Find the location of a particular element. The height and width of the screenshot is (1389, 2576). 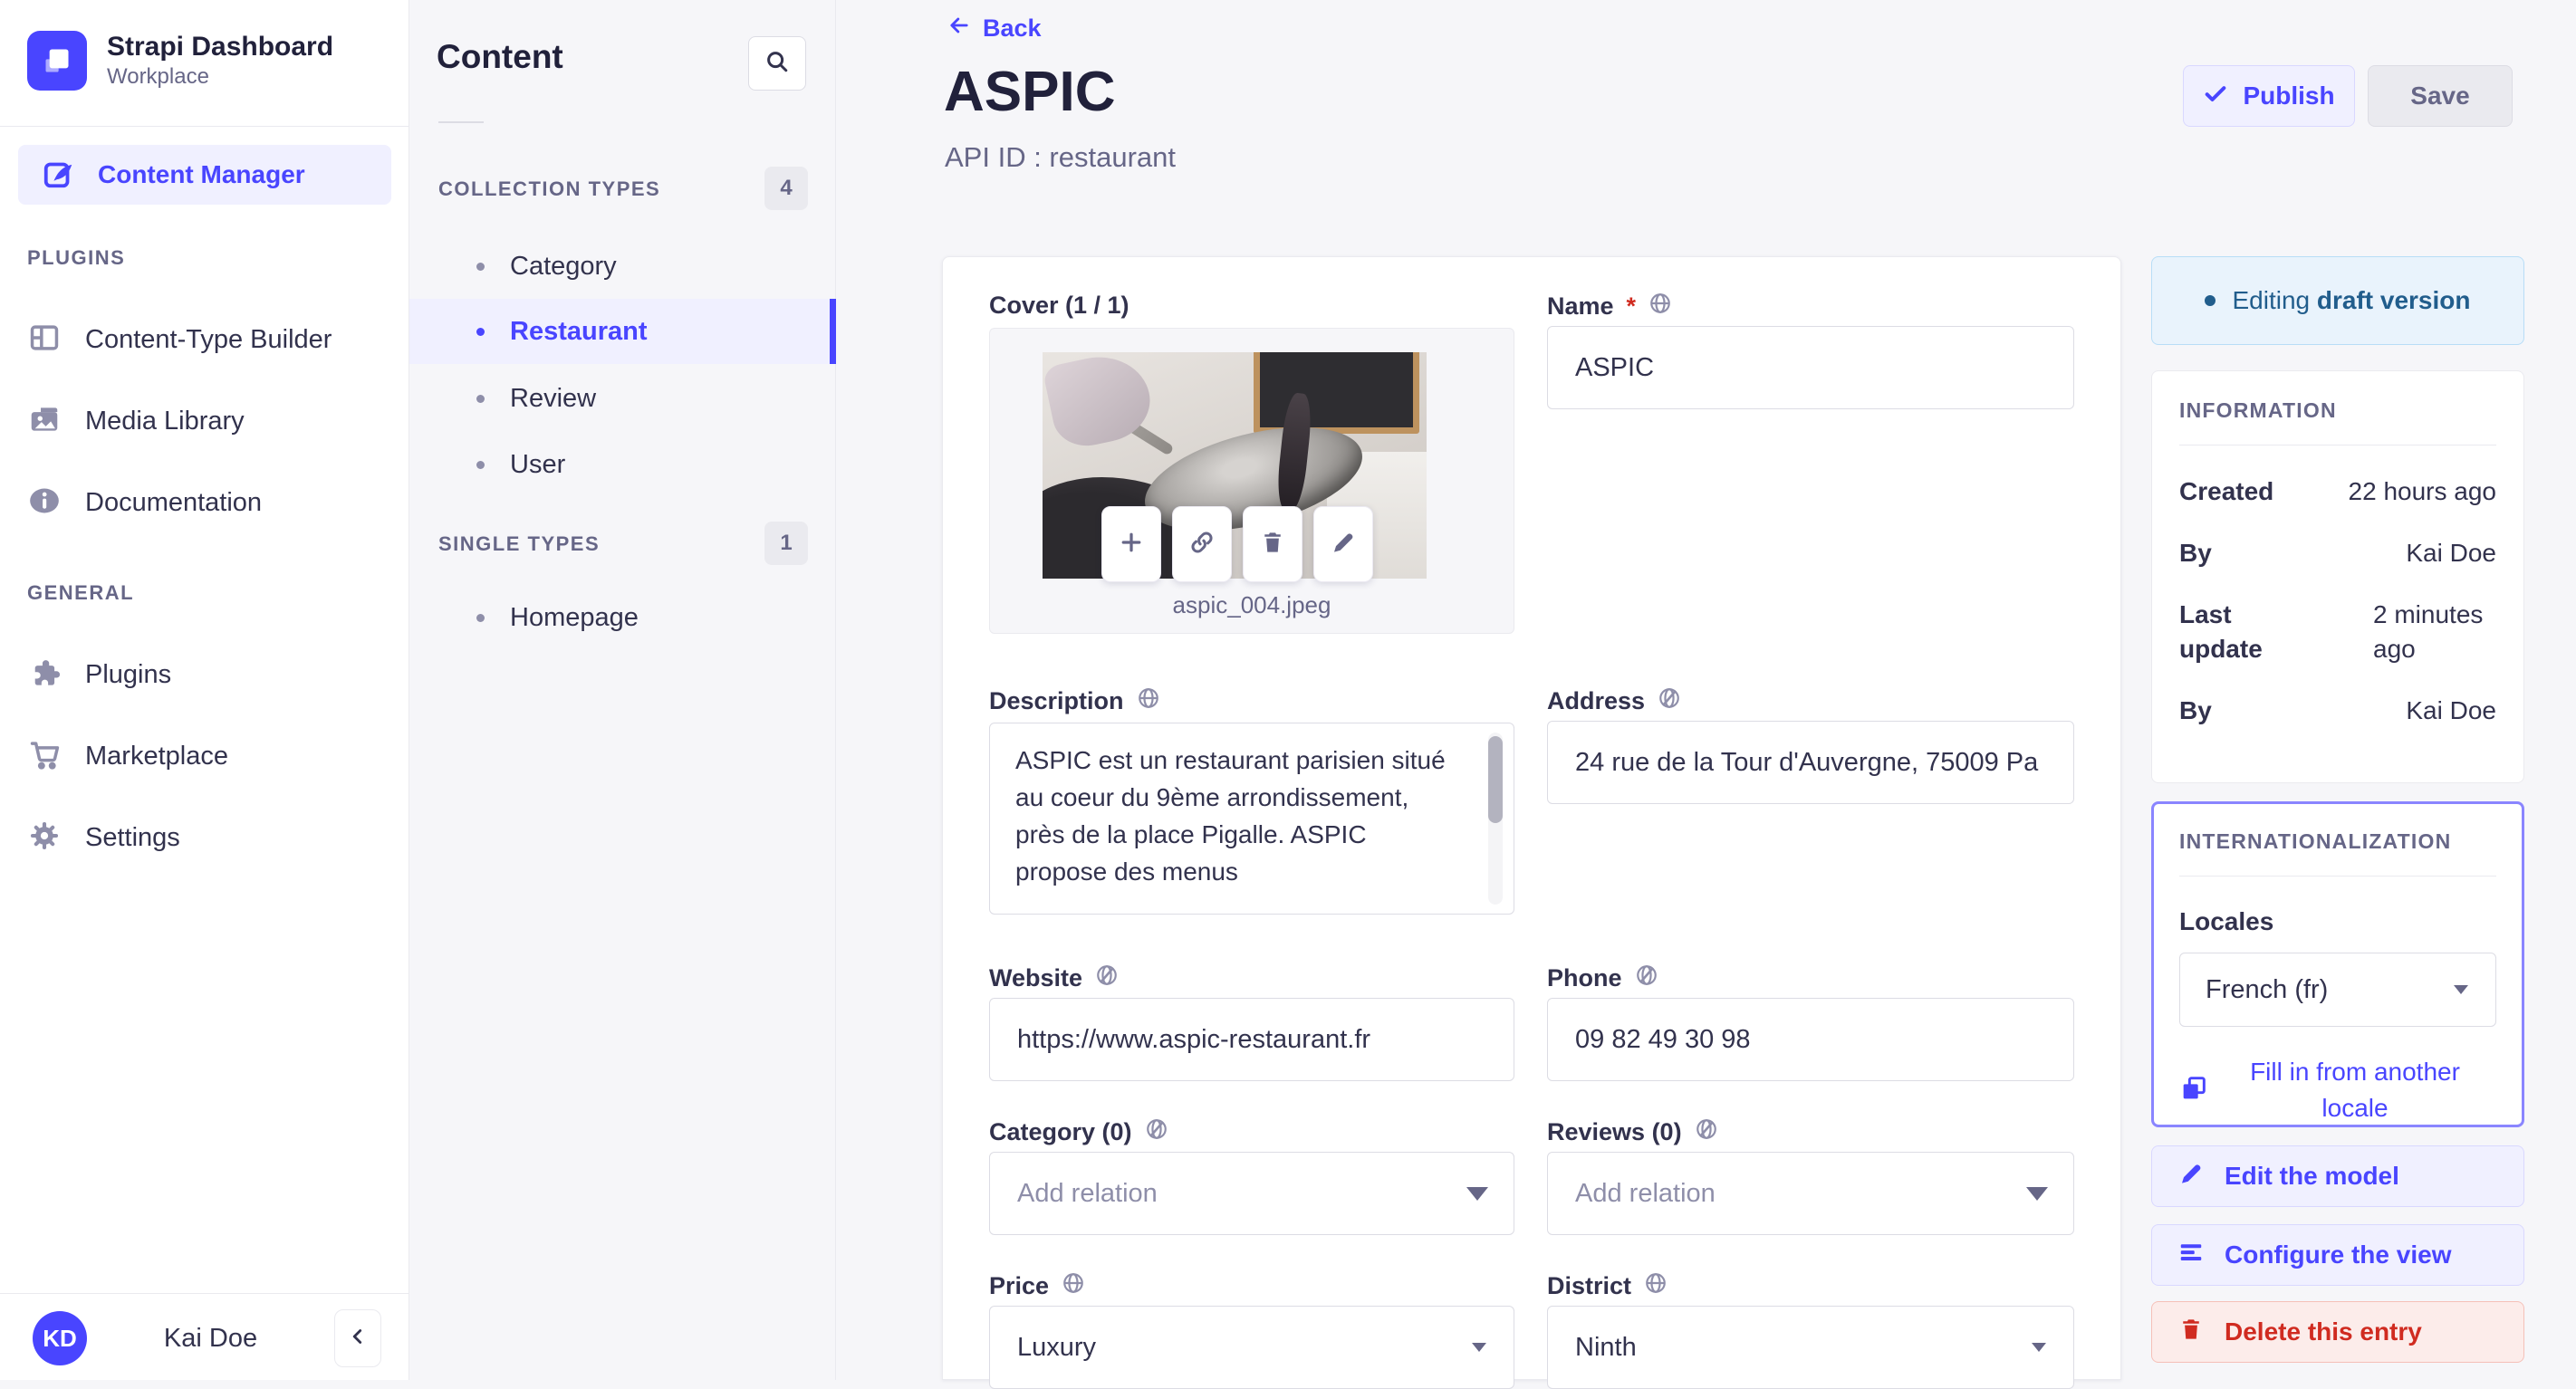

locales-label: Locales is located at coordinates (2226, 921).